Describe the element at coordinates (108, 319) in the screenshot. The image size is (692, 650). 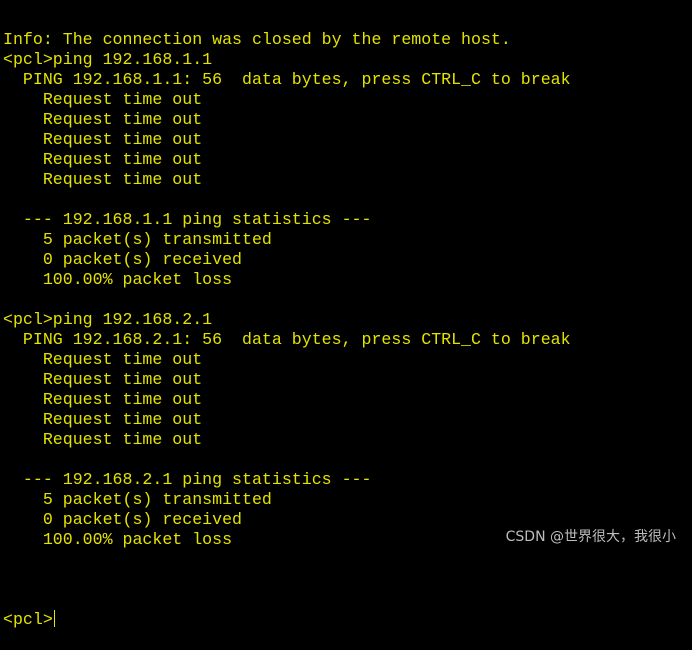
I see `terminal-line: <pcl>ping 192.168.2.1` at that location.